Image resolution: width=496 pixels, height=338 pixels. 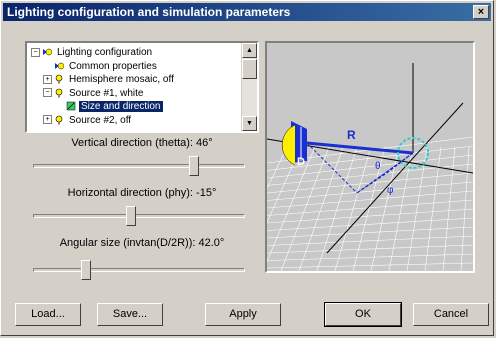 I want to click on light-source-icon, so click(x=288, y=145).